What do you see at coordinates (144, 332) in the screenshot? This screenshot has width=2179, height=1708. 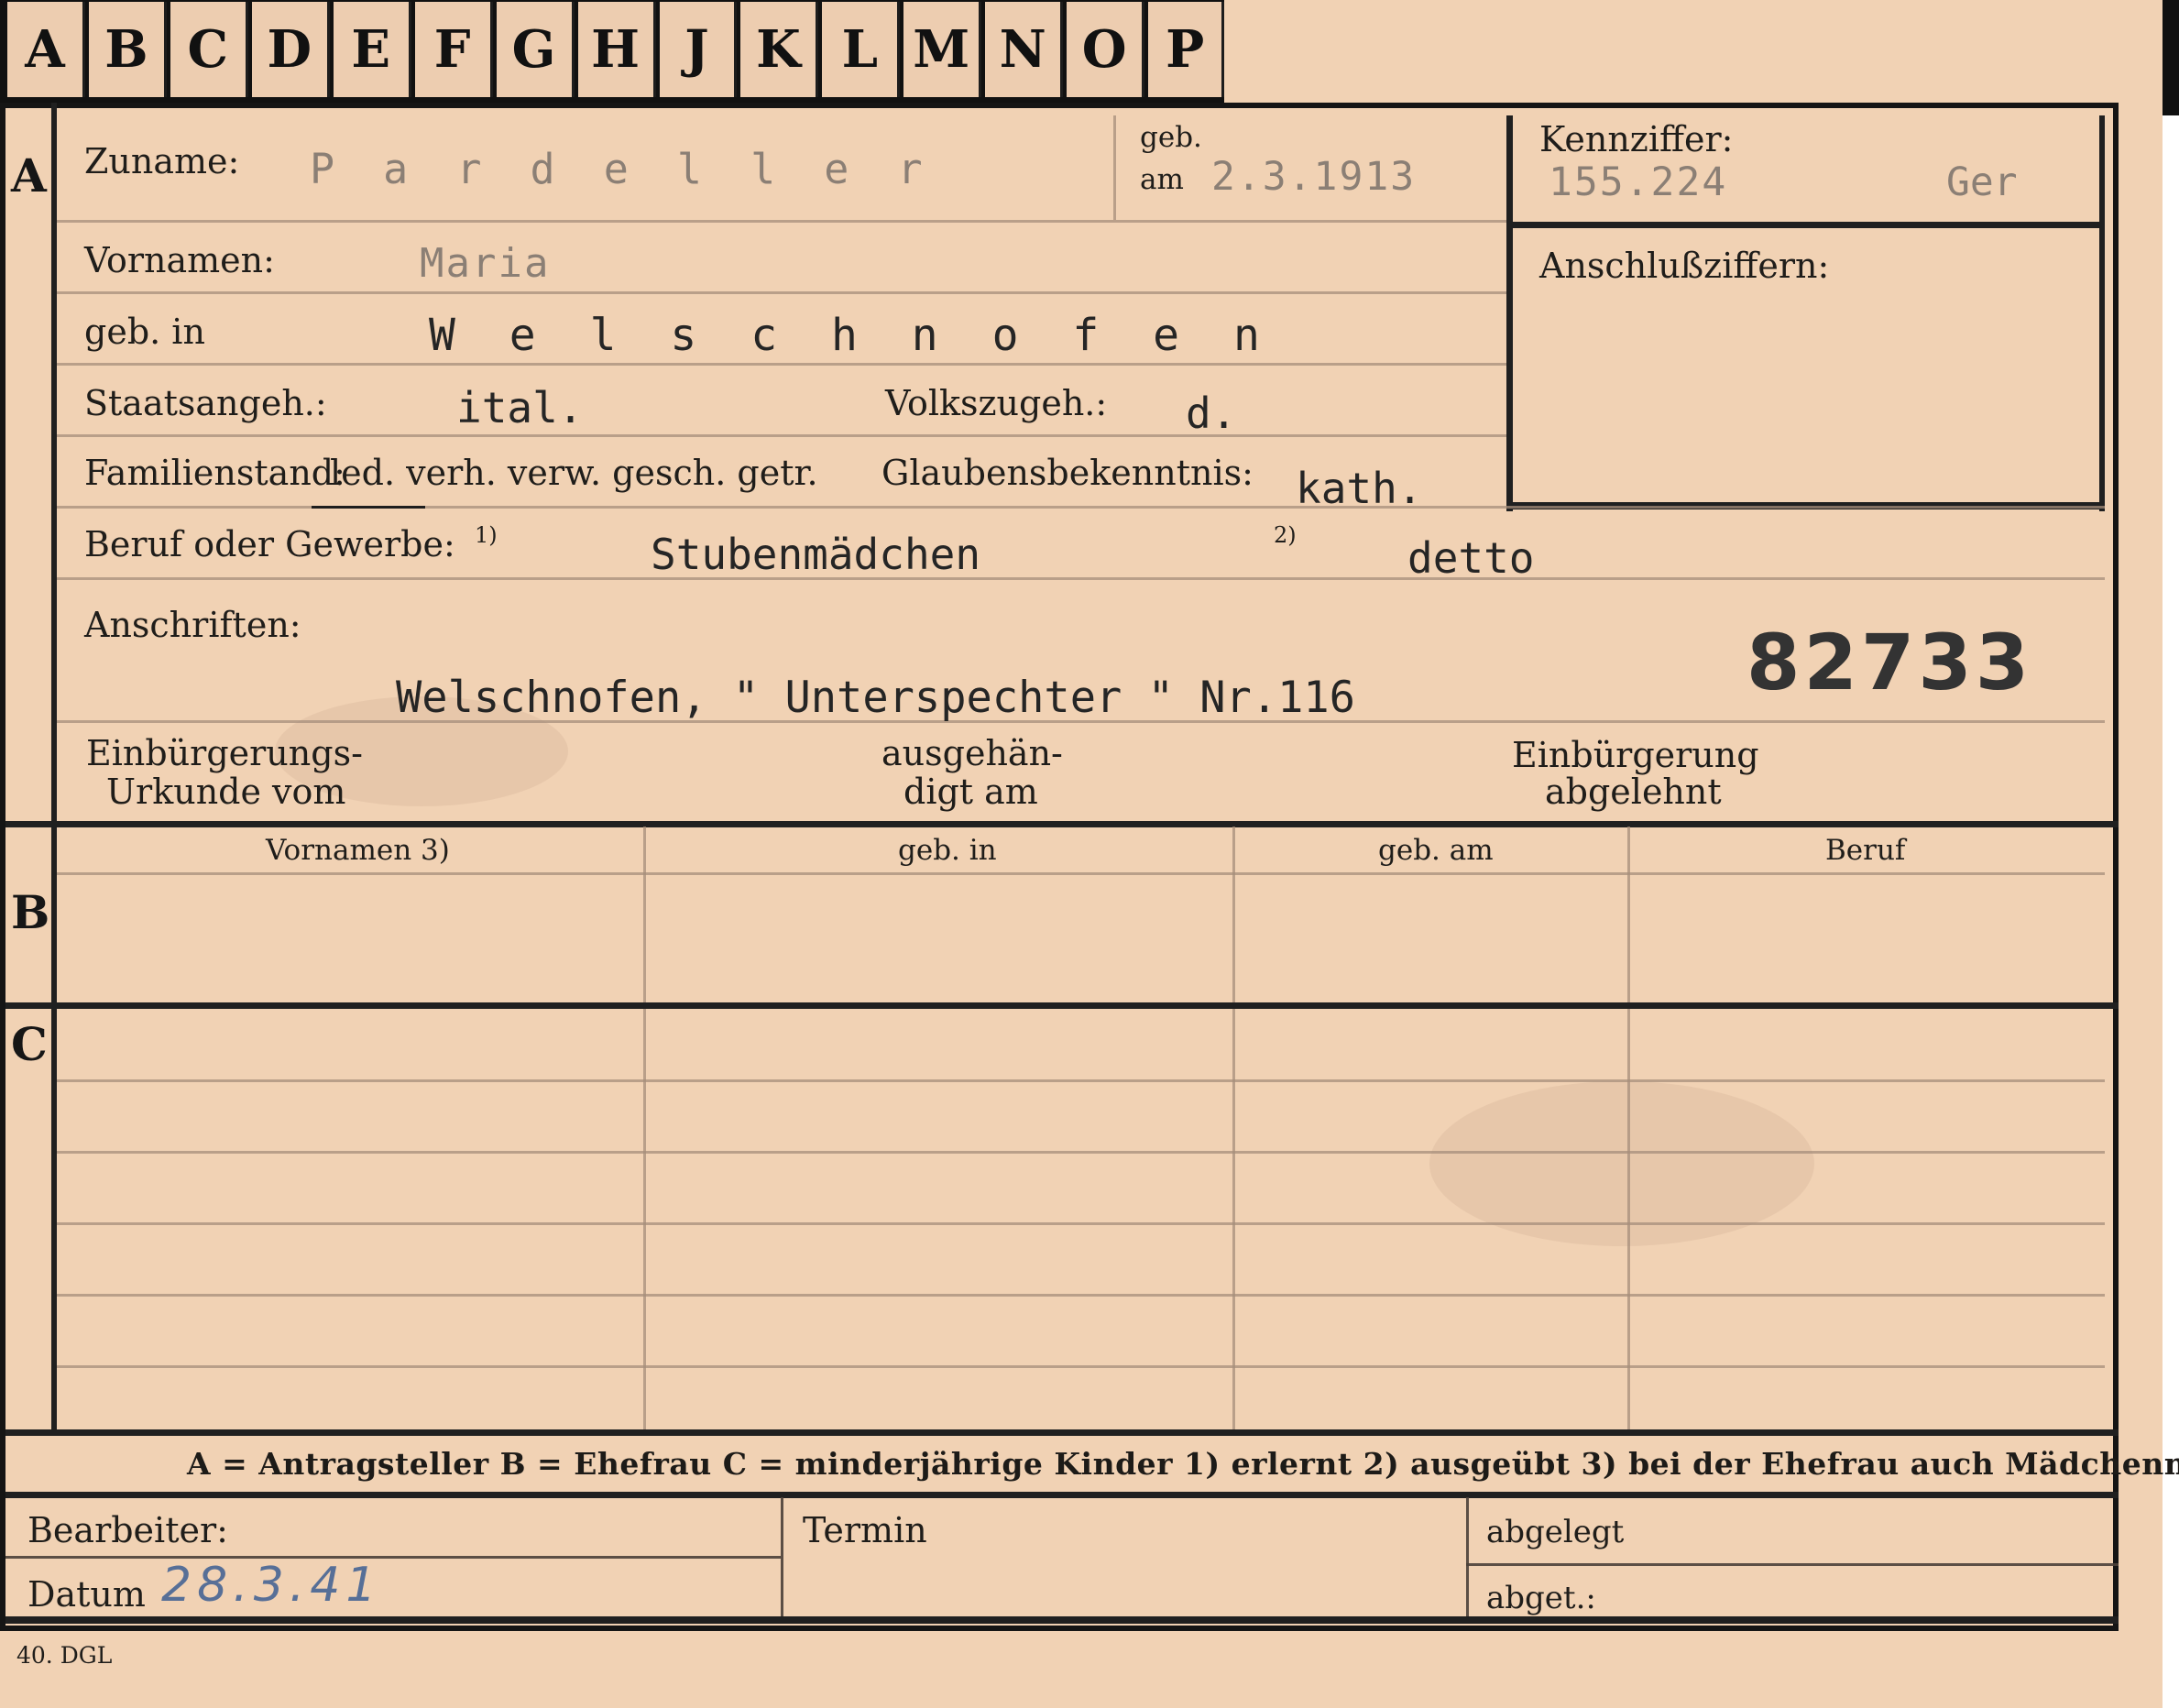 I see `birthplace-label: geb. in` at bounding box center [144, 332].